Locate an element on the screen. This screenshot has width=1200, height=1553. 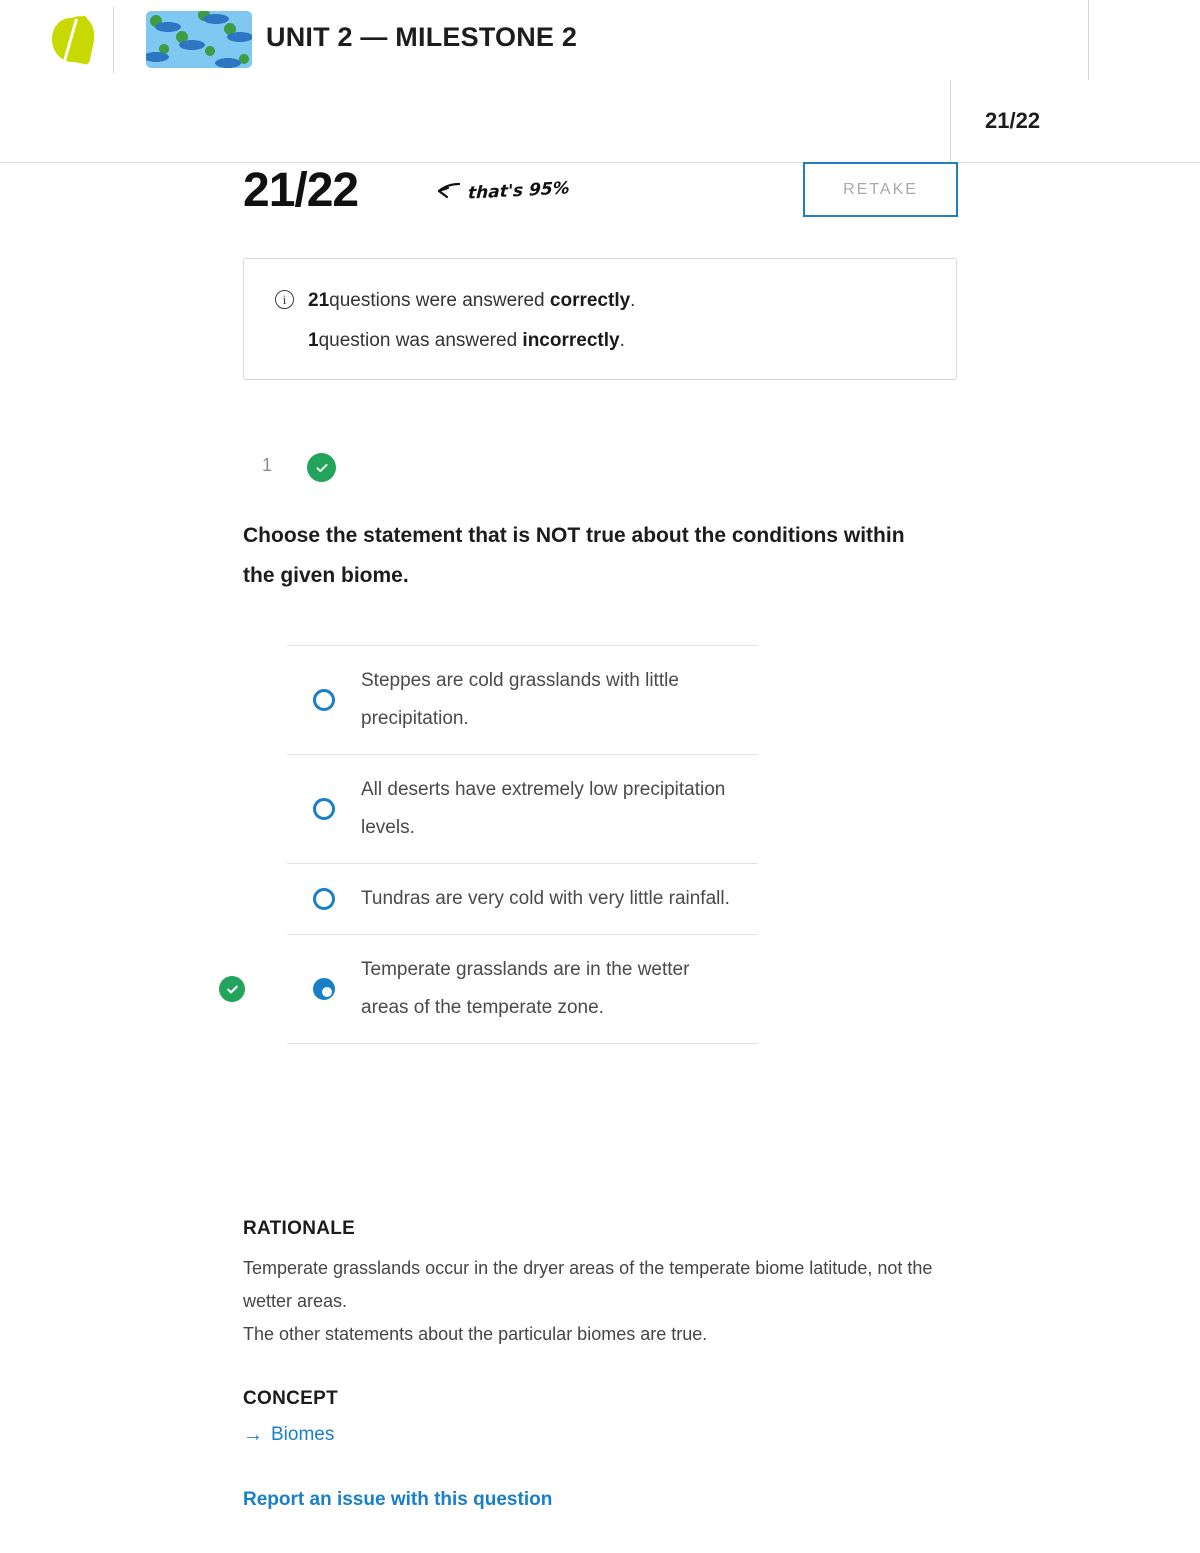
arrow-right-icon: → is located at coordinates (253, 1435).